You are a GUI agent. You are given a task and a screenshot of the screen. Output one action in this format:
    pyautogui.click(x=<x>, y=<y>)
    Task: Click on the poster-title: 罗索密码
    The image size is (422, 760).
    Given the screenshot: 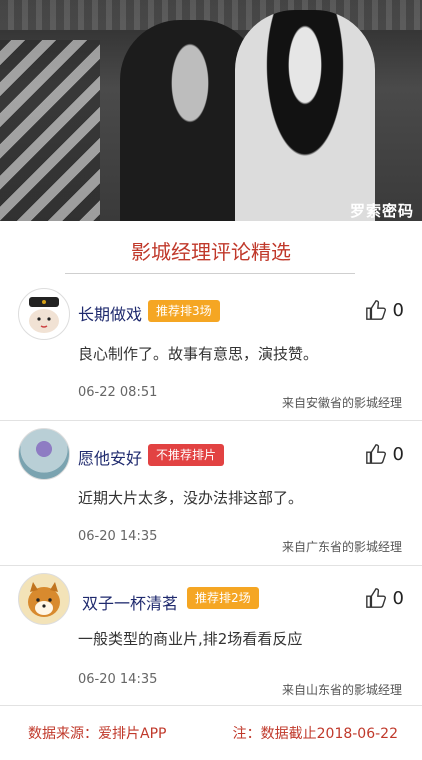 What is the action you would take?
    pyautogui.click(x=381, y=211)
    